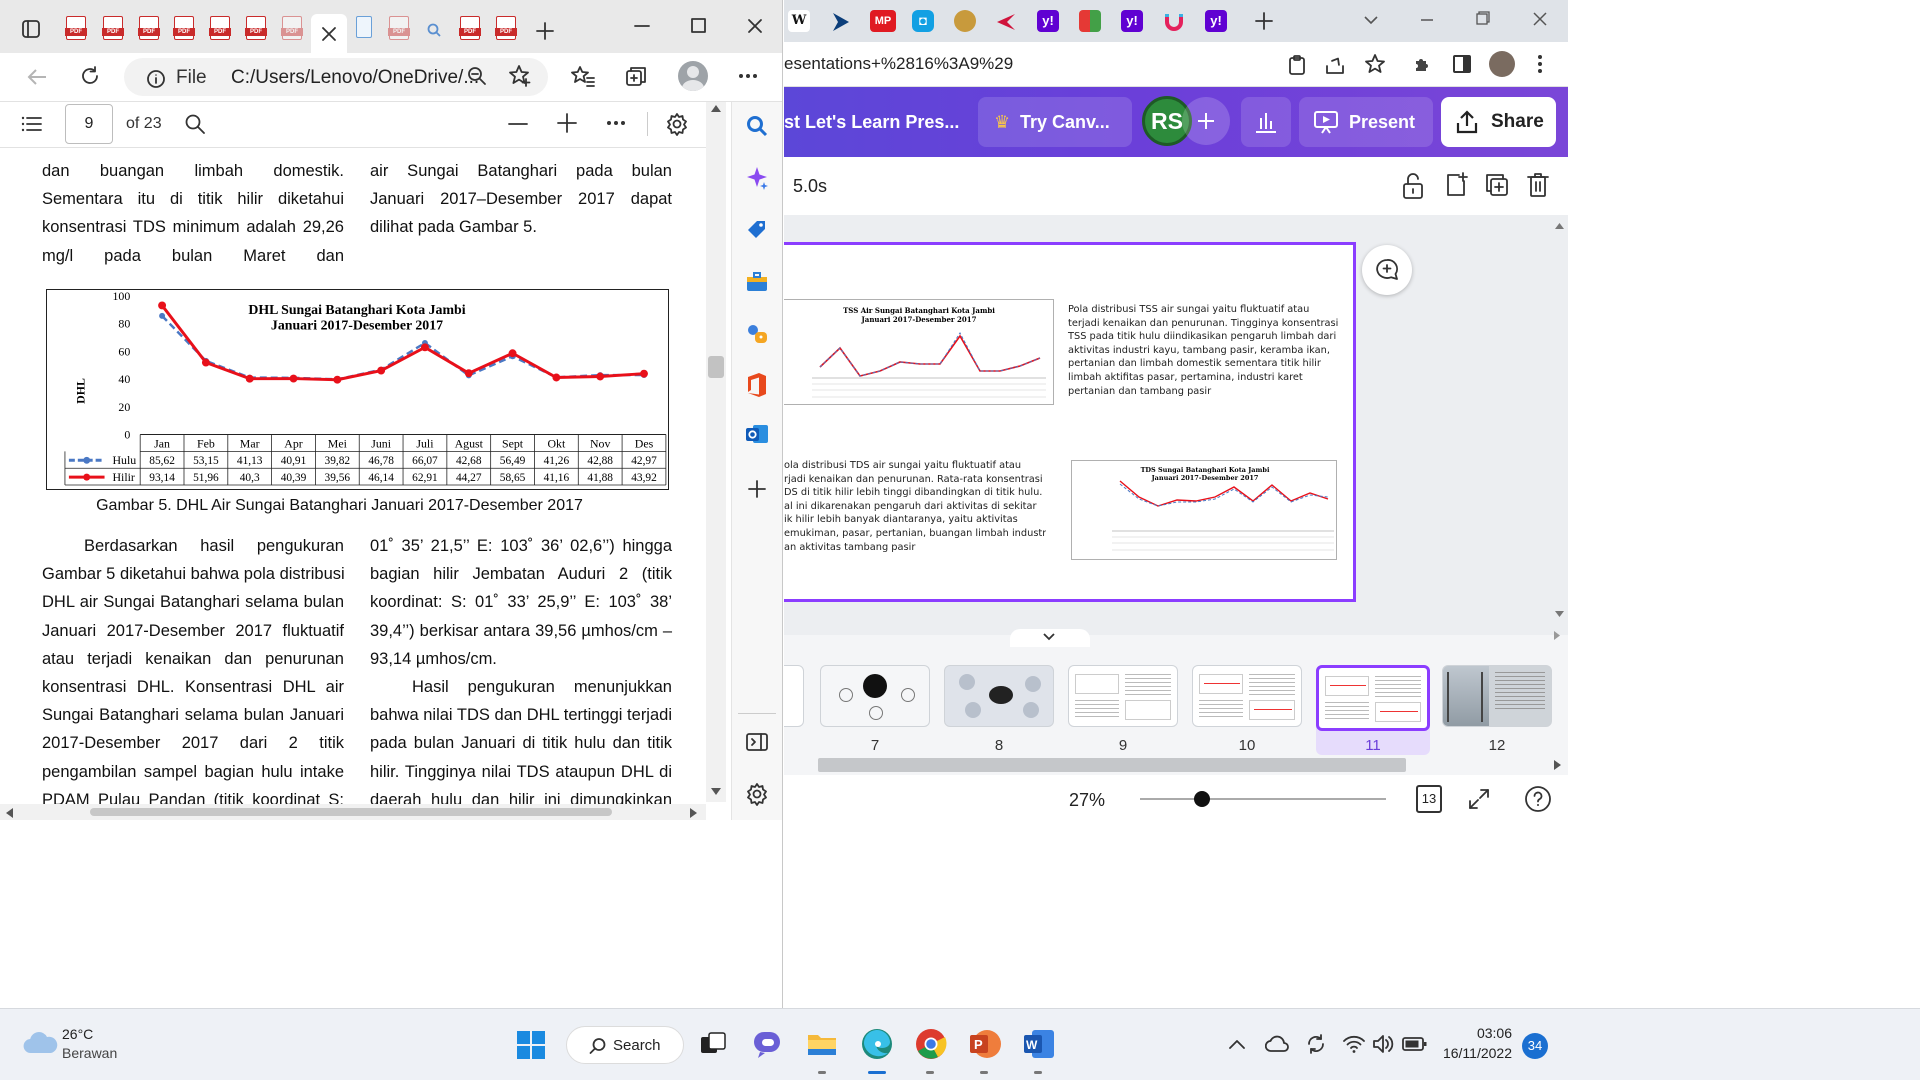  I want to click on zoom-out-icon, so click(477, 76).